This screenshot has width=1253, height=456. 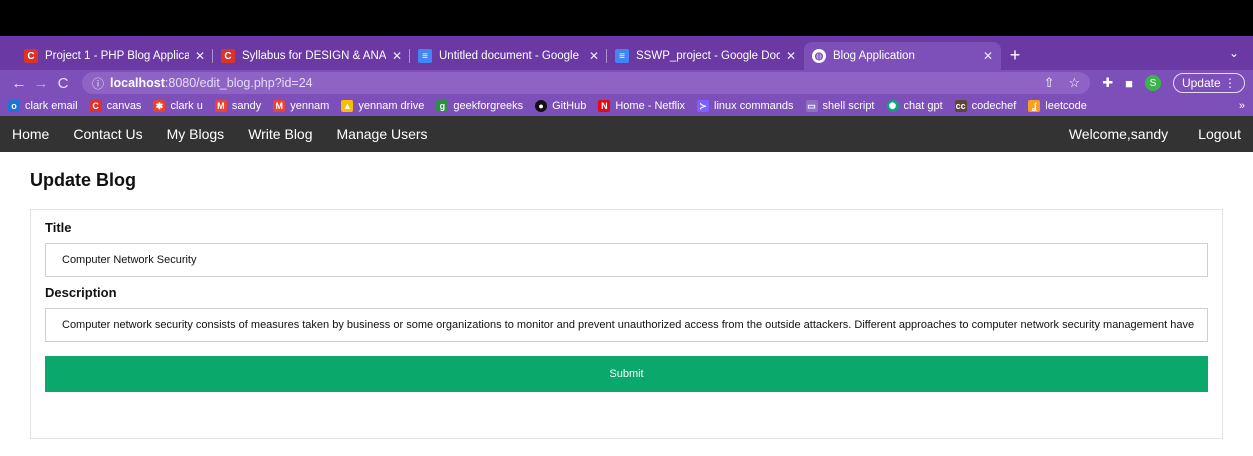 I want to click on clark-logo-icon: ✱, so click(x=159, y=106).